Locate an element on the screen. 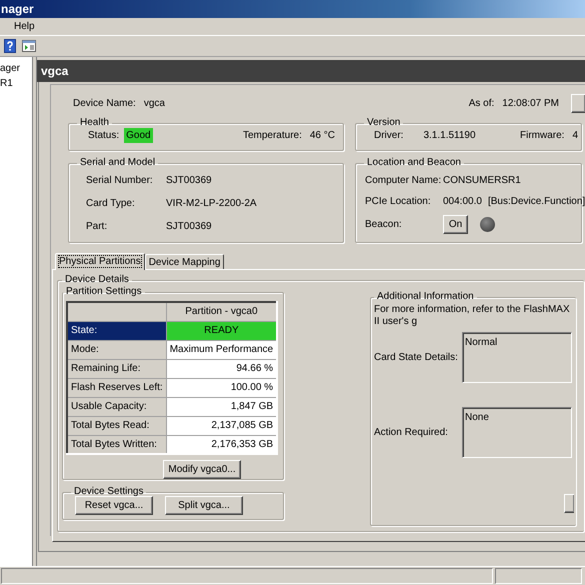  row-label: Remaining Life: is located at coordinates (116, 368).